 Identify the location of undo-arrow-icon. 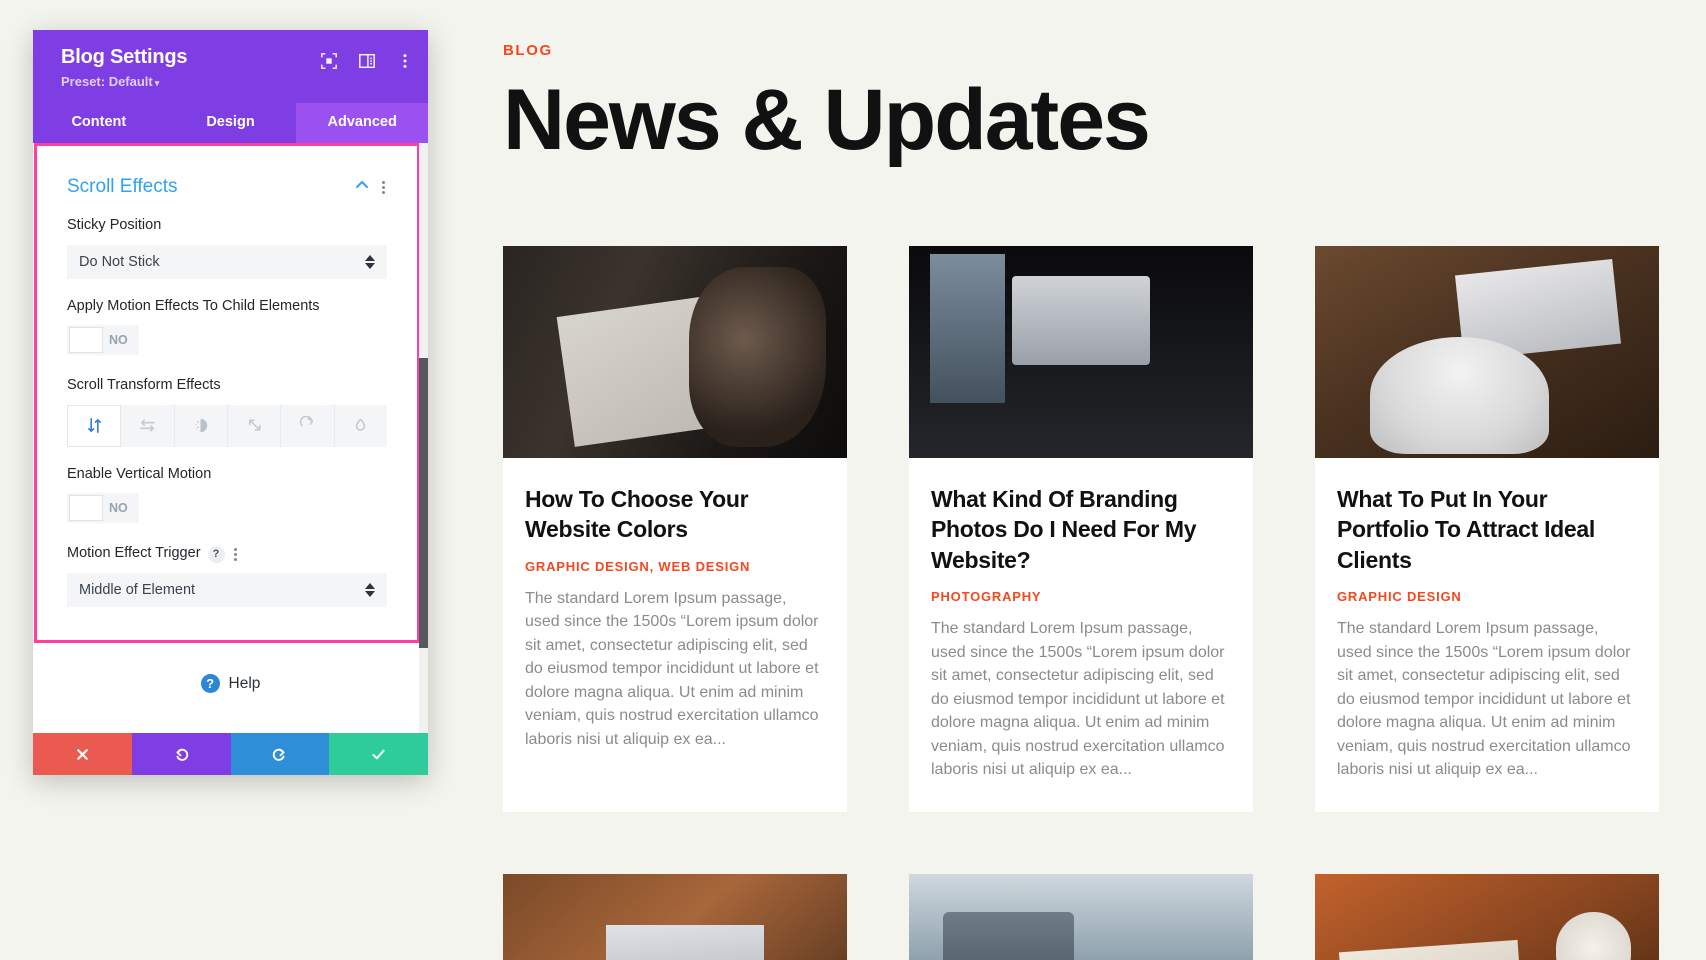
(182, 754).